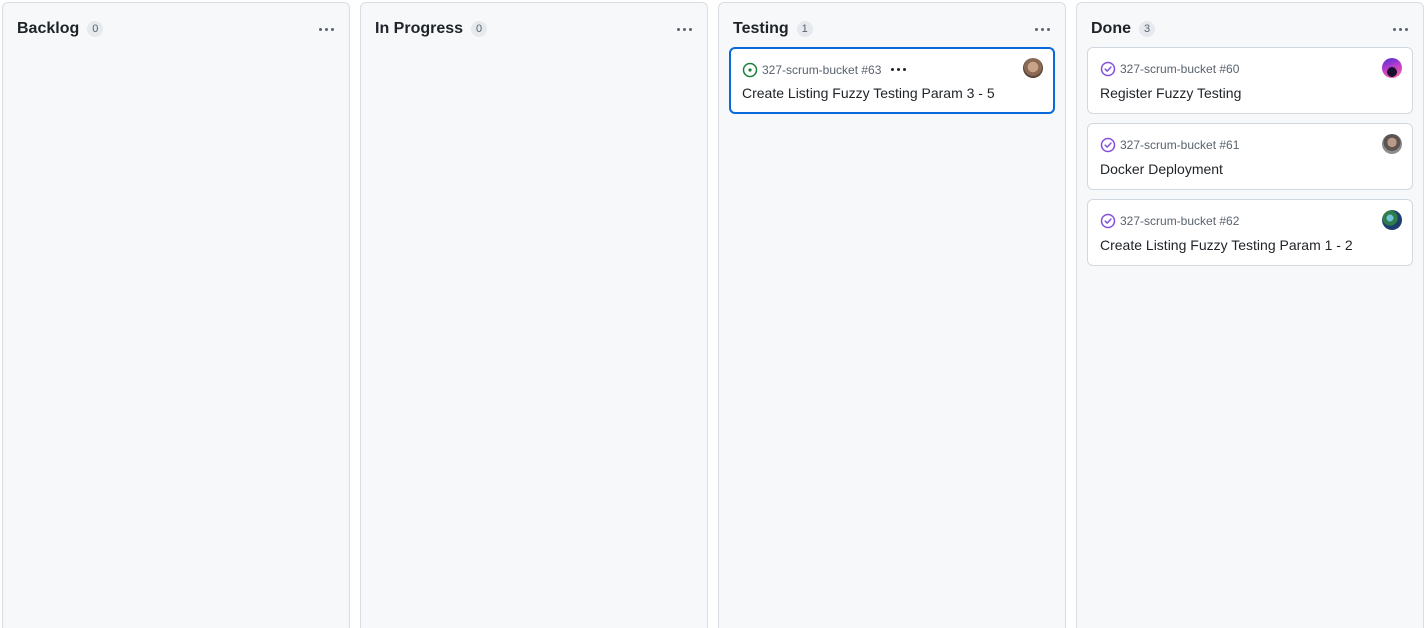  What do you see at coordinates (419, 28) in the screenshot?
I see `column-title: In Progress` at bounding box center [419, 28].